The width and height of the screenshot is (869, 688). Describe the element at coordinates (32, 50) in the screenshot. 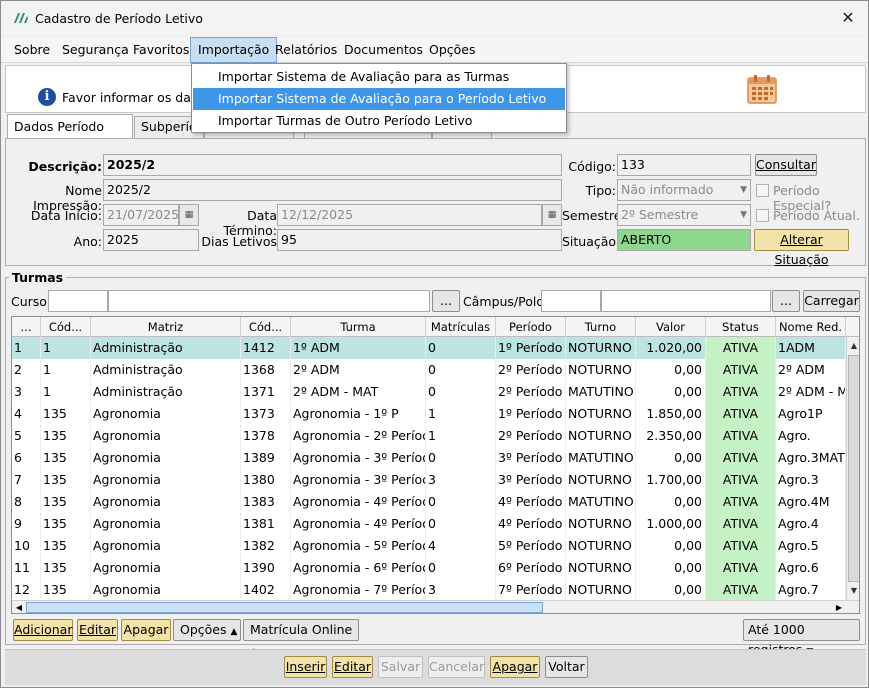

I see `menu-sobre: Sobre` at that location.